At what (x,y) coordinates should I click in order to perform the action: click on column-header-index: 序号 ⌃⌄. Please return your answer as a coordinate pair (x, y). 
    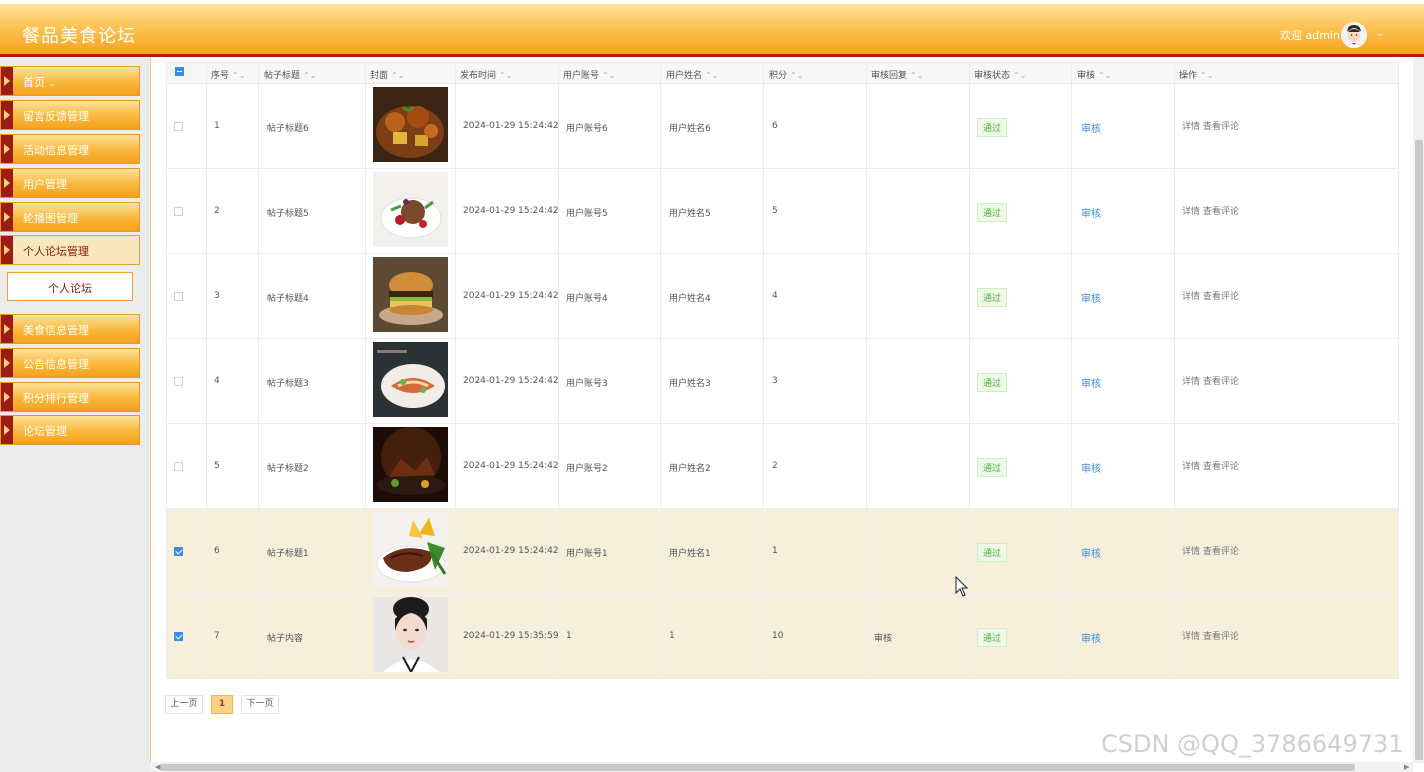
    Looking at the image, I should click on (228, 74).